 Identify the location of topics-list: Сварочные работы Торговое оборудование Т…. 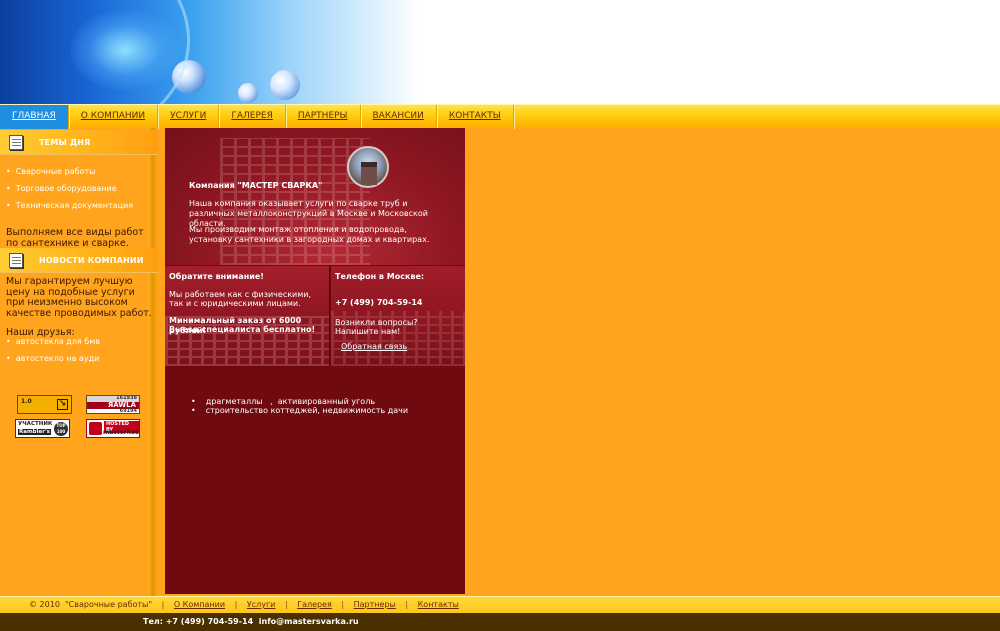
(69, 192).